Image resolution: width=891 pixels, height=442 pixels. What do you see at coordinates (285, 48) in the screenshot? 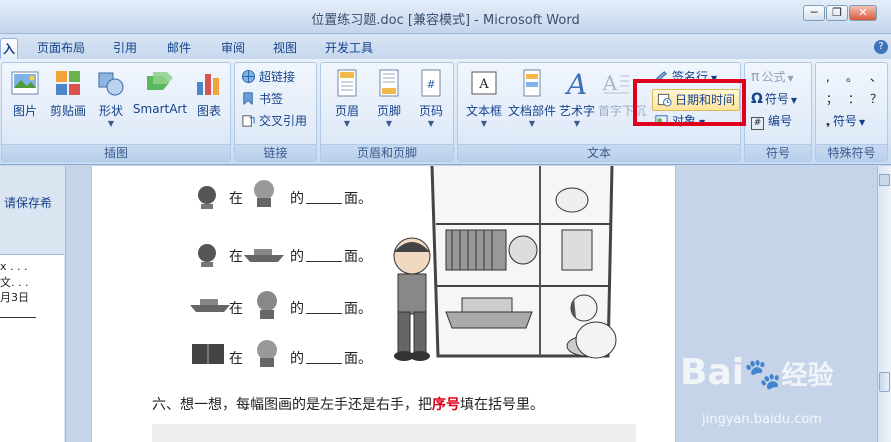
I see `tab-view: 视图` at bounding box center [285, 48].